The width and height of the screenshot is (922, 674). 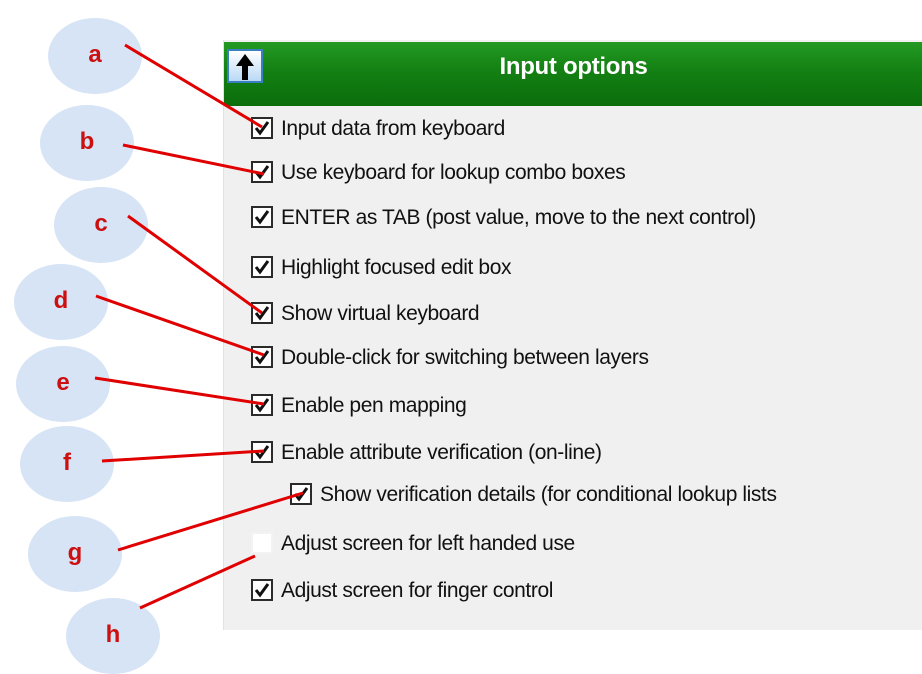 What do you see at coordinates (179, 391) in the screenshot?
I see `leader-line-e` at bounding box center [179, 391].